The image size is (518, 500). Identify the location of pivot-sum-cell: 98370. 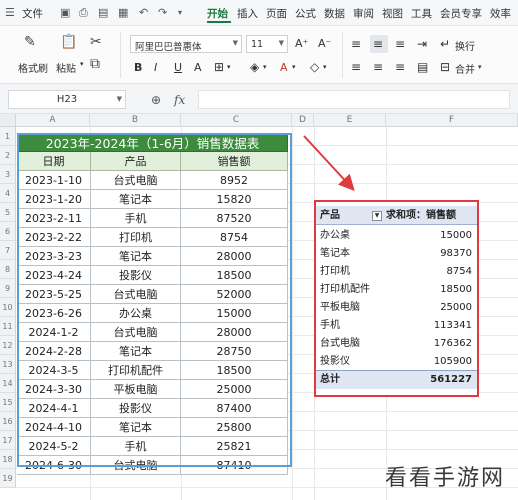
(436, 253).